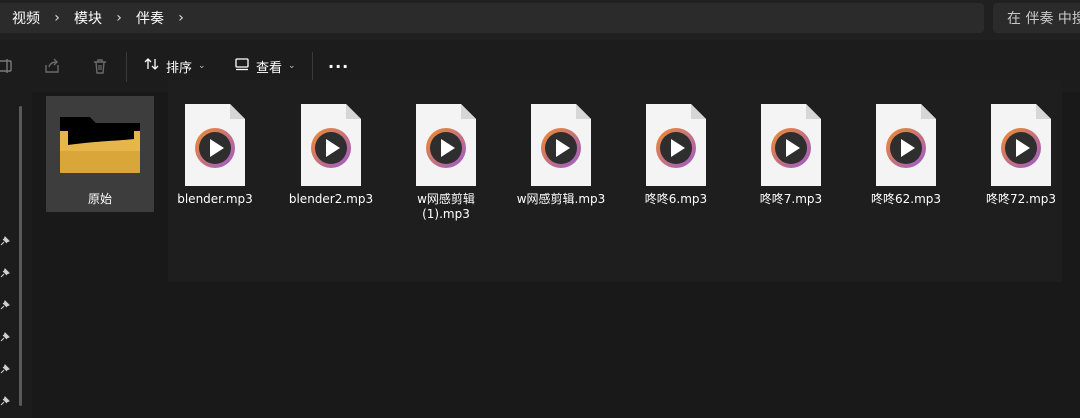 The height and width of the screenshot is (418, 1080). Describe the element at coordinates (492, 18) in the screenshot. I see `breadcrumb: 视频 › 模块 › 伴奏 ›` at that location.